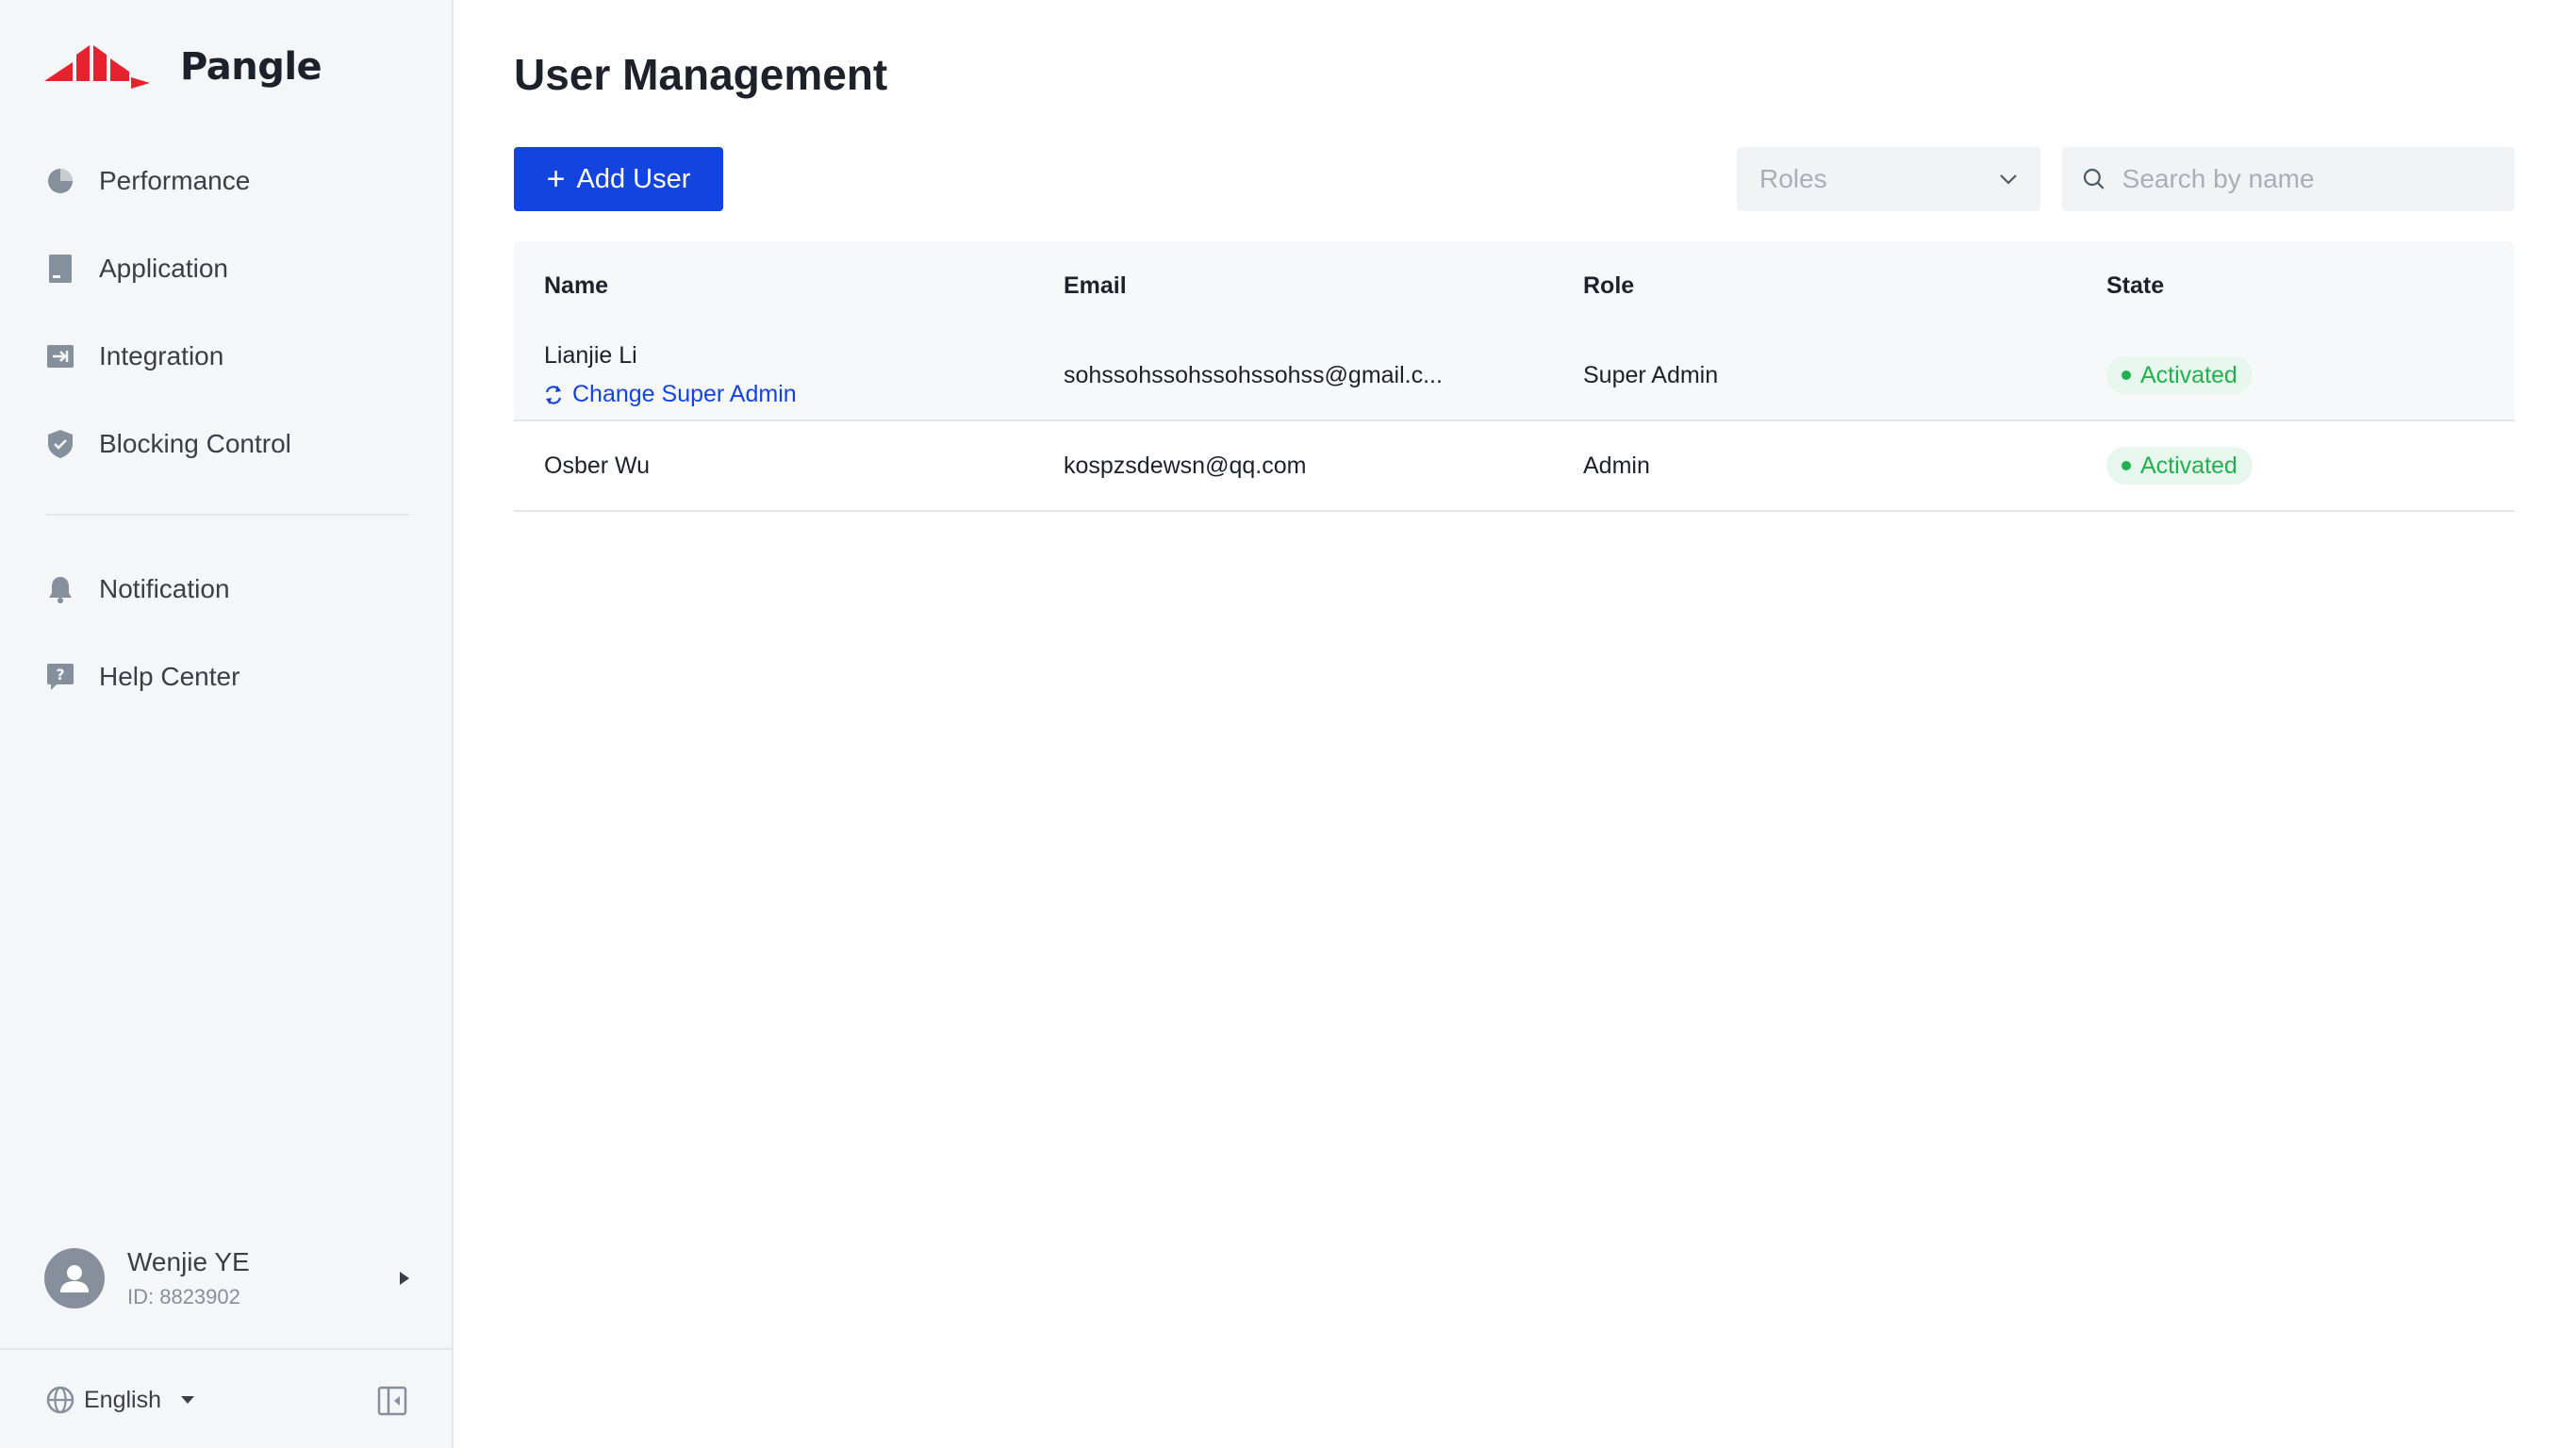  What do you see at coordinates (251, 67) in the screenshot?
I see `logo-text: Pangle` at bounding box center [251, 67].